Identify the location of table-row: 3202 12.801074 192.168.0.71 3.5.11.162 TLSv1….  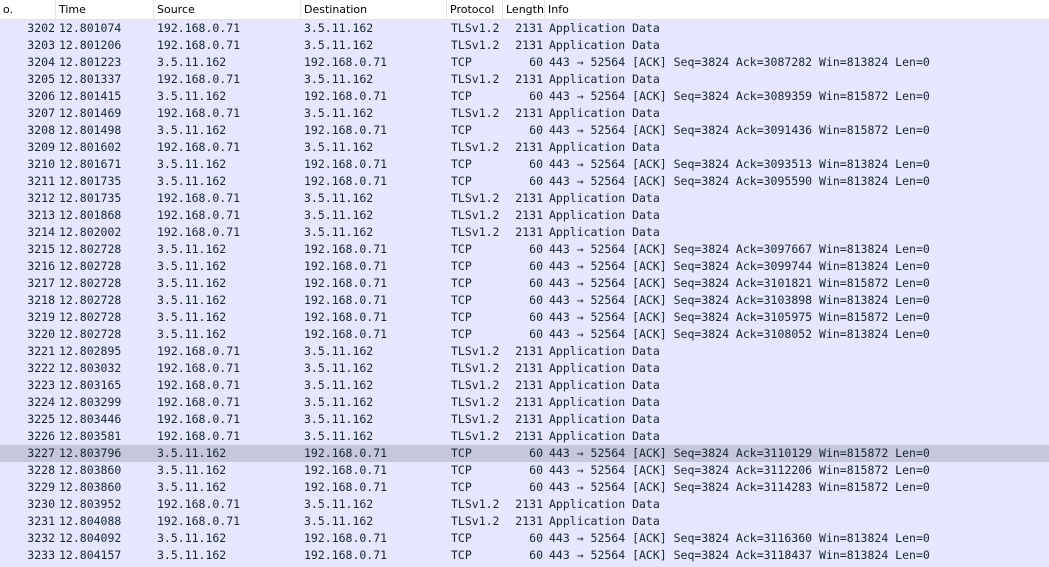
(524, 28).